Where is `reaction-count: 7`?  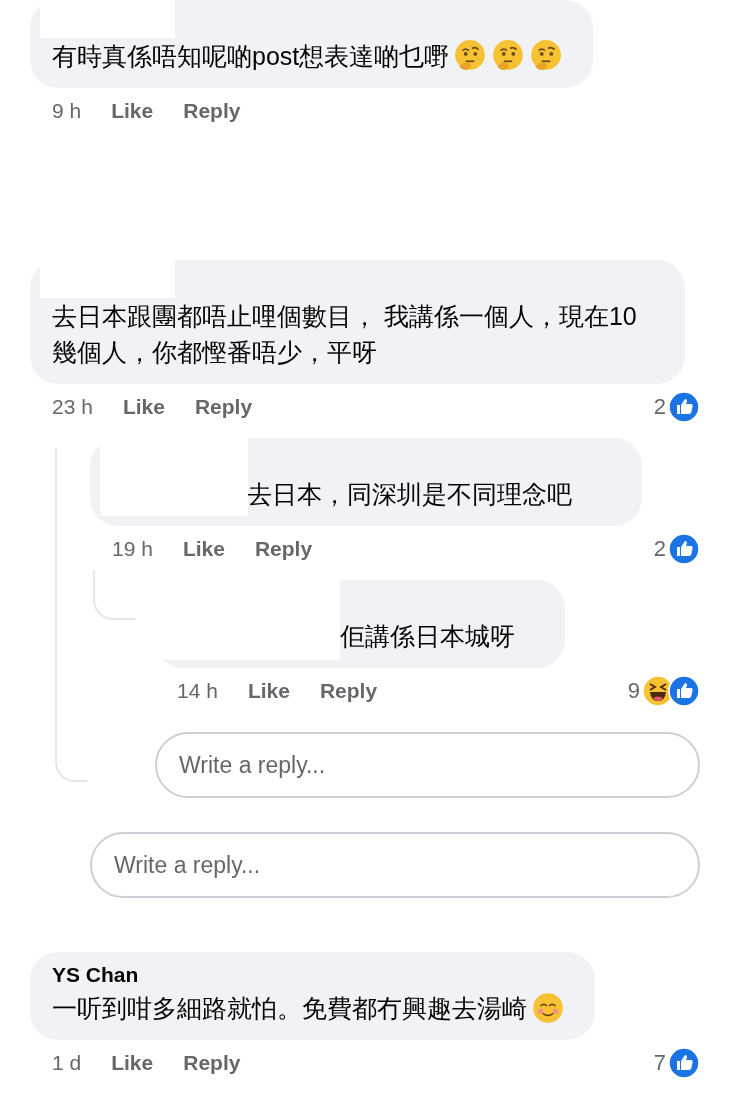 reaction-count: 7 is located at coordinates (659, 1063).